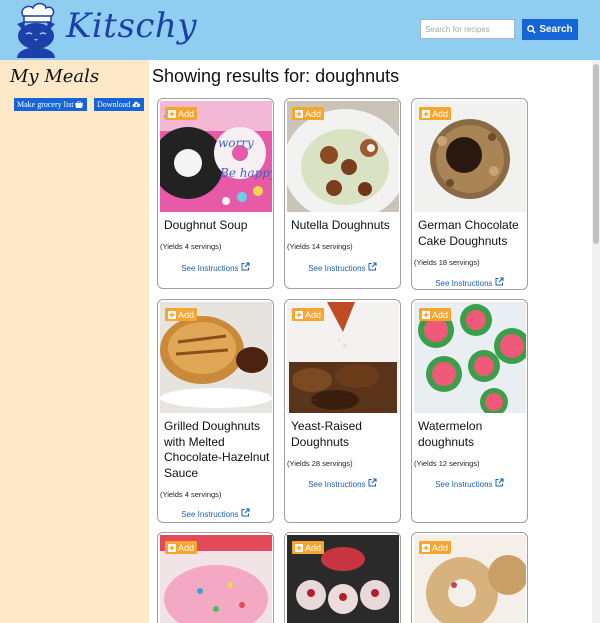 The width and height of the screenshot is (600, 623). What do you see at coordinates (36, 30) in the screenshot?
I see `cat-chef-logo` at bounding box center [36, 30].